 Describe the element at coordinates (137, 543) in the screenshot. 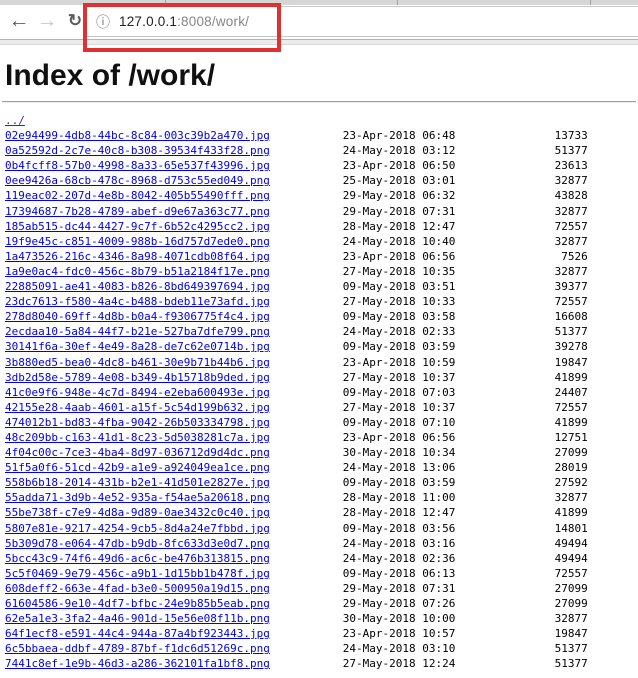

I see `file-link: 5b309d78-e064-47db-b9db-8fc633d3e0d7.png` at that location.